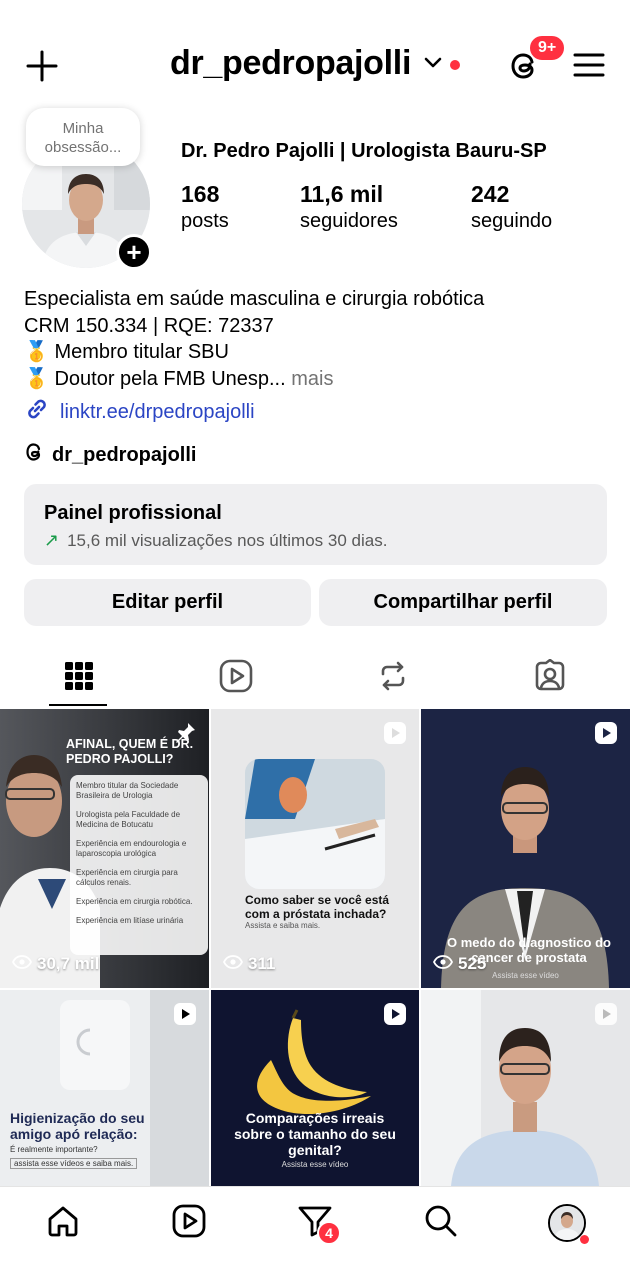 This screenshot has height=1280, width=630. What do you see at coordinates (52, 540) in the screenshot?
I see `trend-up-arrow-icon: ↗` at bounding box center [52, 540].